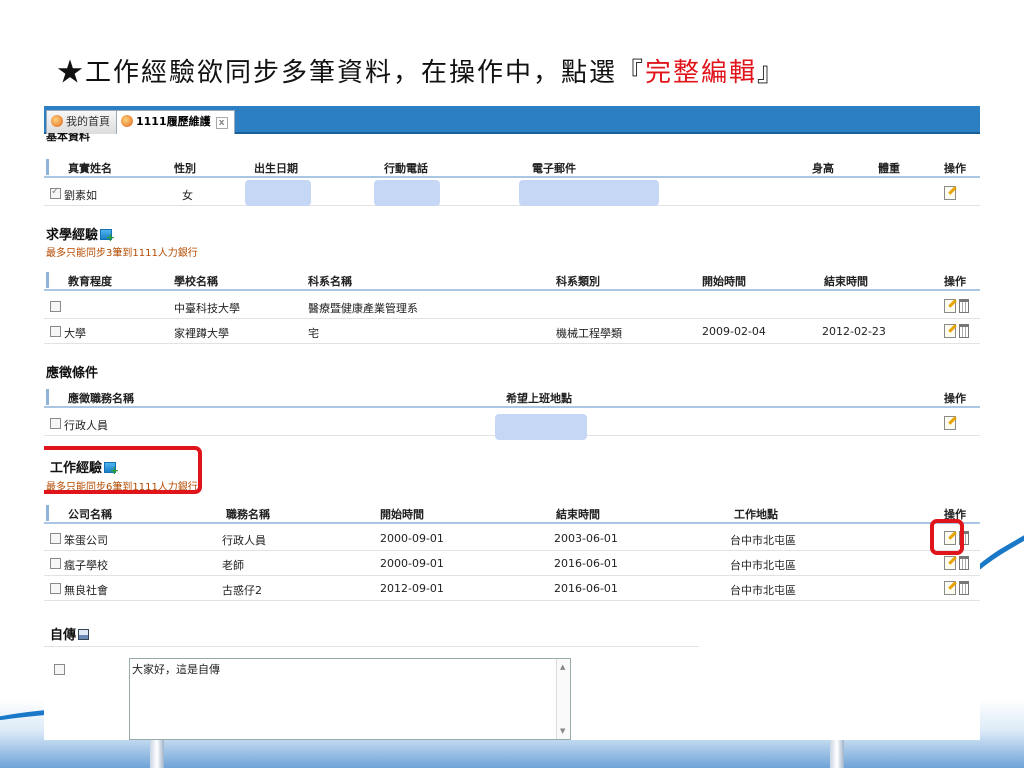 The image size is (1024, 768). What do you see at coordinates (554, 168) in the screenshot?
I see `header-email: 電子郵件` at bounding box center [554, 168].